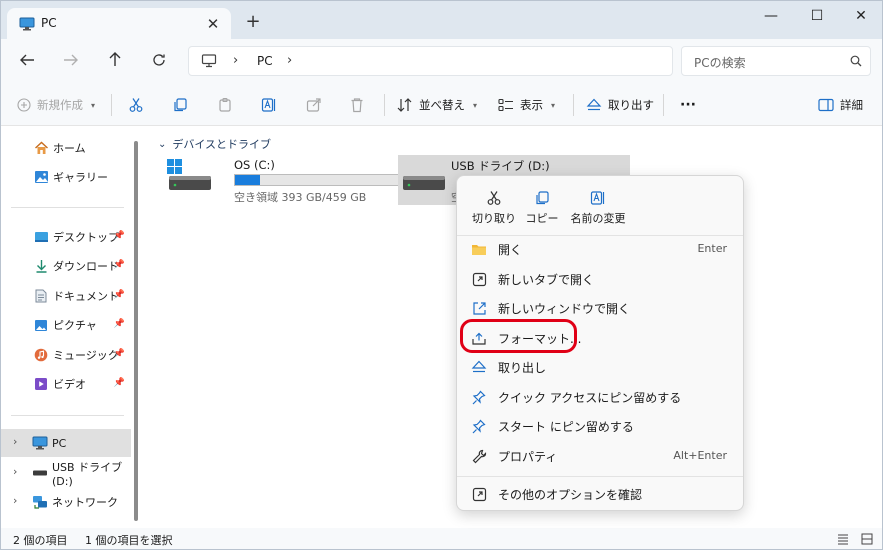  What do you see at coordinates (41, 266) in the screenshot?
I see `download-icon` at bounding box center [41, 266].